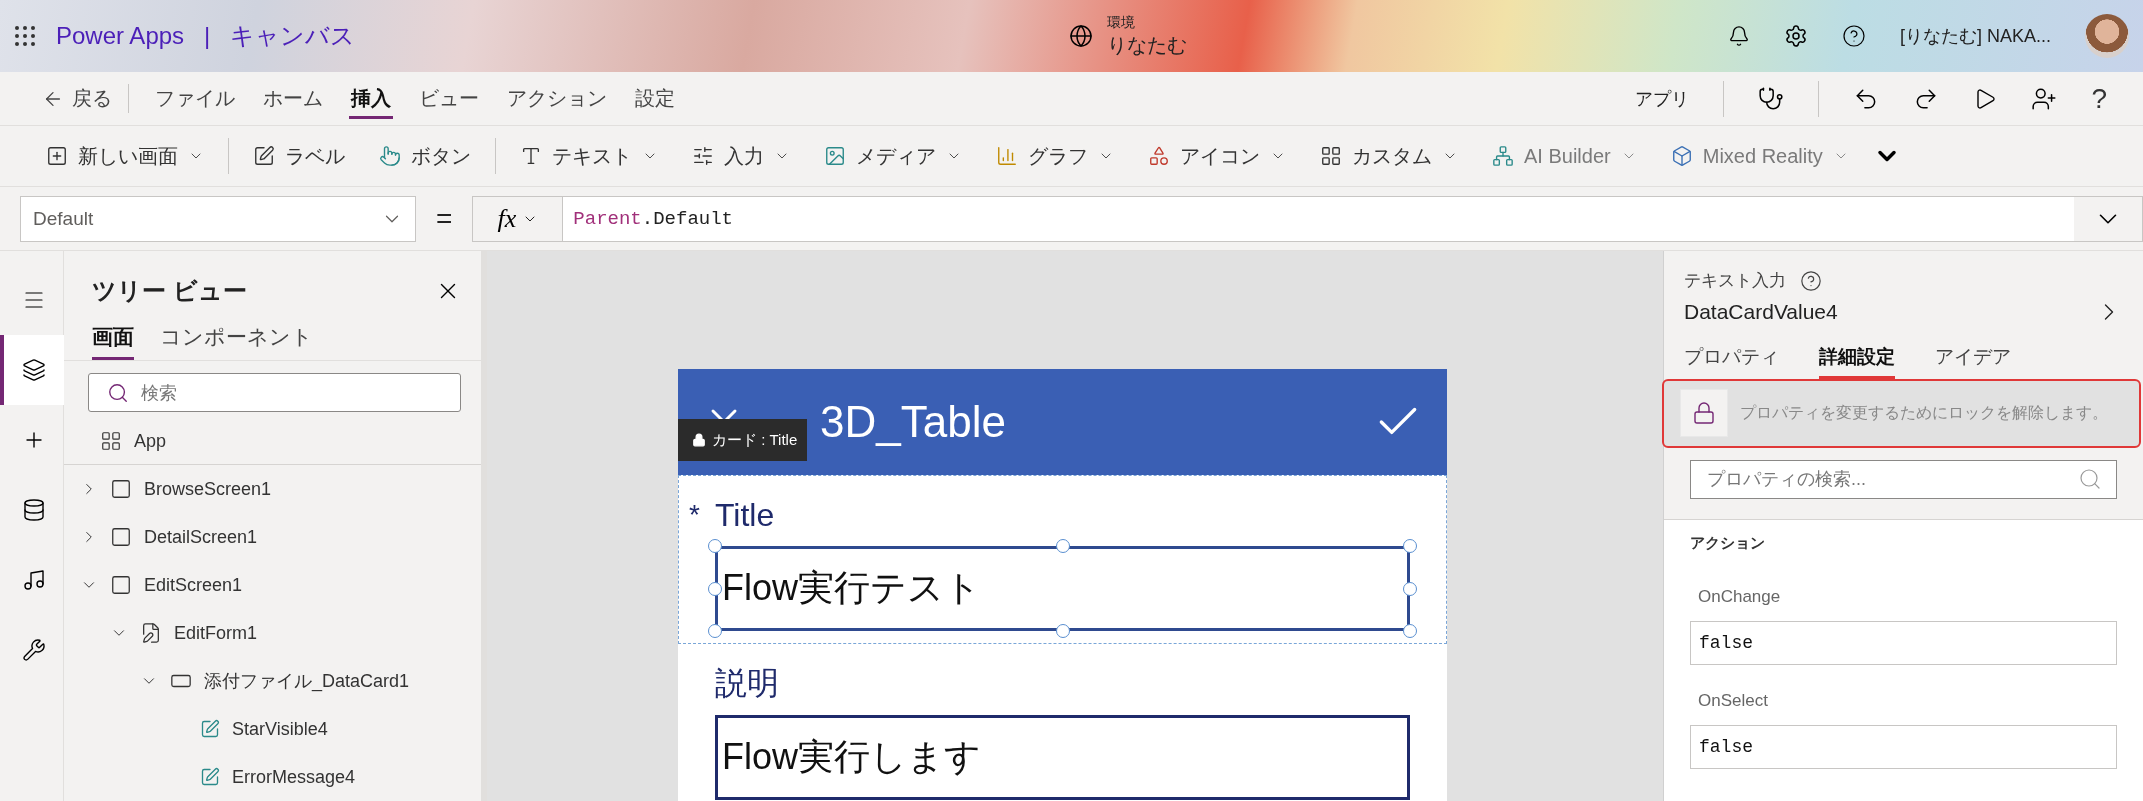  Describe the element at coordinates (745, 515) in the screenshot. I see `field-label: Title` at that location.